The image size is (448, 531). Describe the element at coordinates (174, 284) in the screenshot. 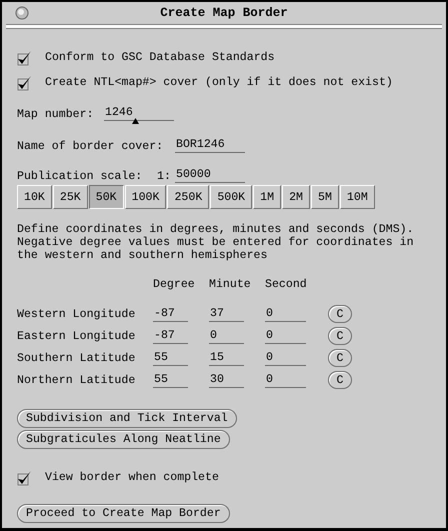

I see `column-header: Degree` at that location.